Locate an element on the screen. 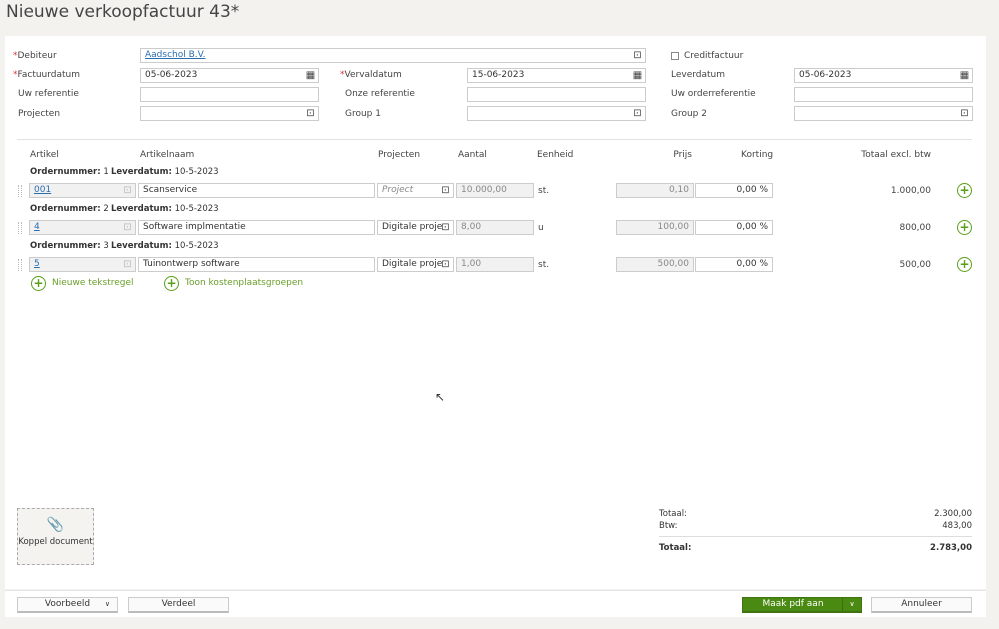 This screenshot has width=999, height=629. new-text-line-link: Nieuwe tekstregel is located at coordinates (93, 283).